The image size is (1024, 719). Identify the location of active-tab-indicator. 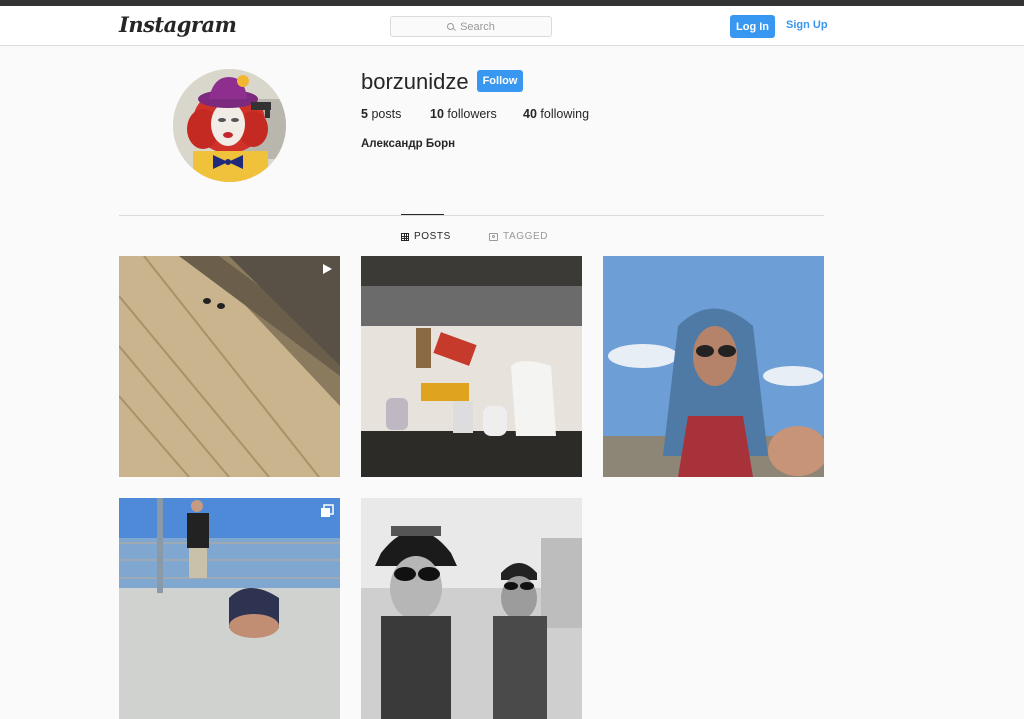
(422, 214).